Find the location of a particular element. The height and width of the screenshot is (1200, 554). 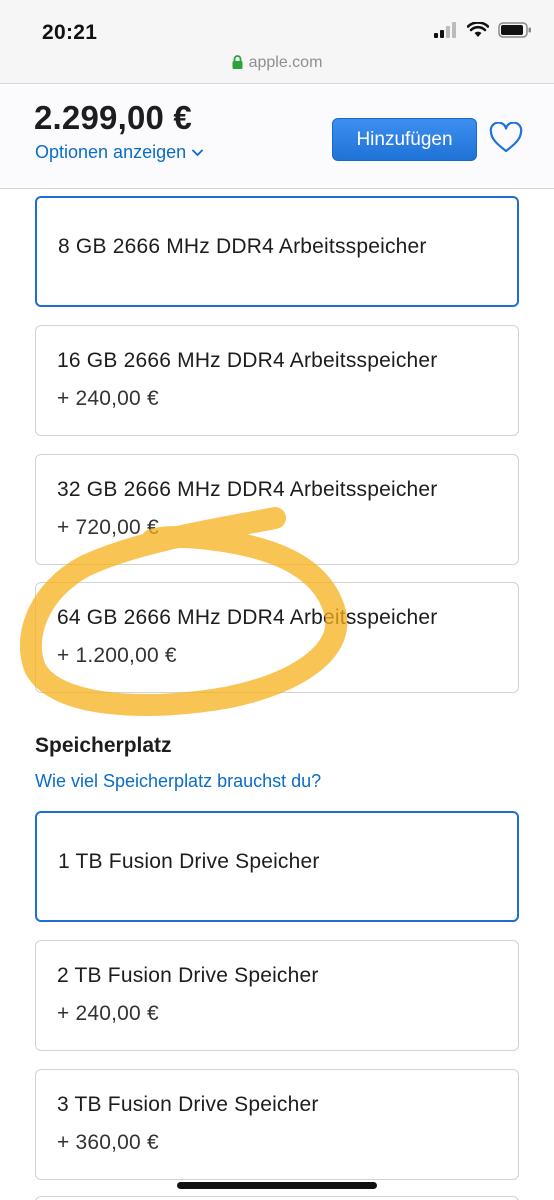

total-price: 2.299,00 € is located at coordinates (113, 117).